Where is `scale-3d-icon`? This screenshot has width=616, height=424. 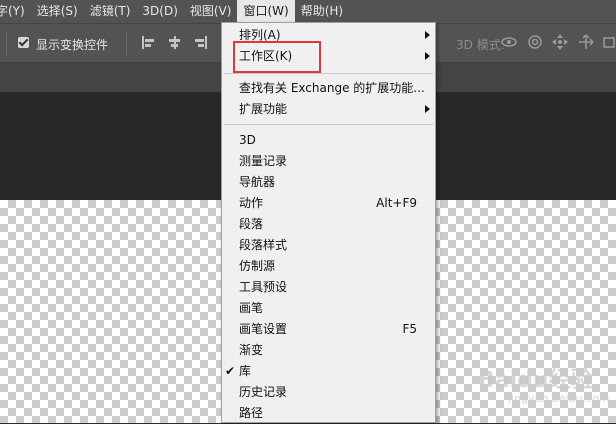 scale-3d-icon is located at coordinates (608, 42).